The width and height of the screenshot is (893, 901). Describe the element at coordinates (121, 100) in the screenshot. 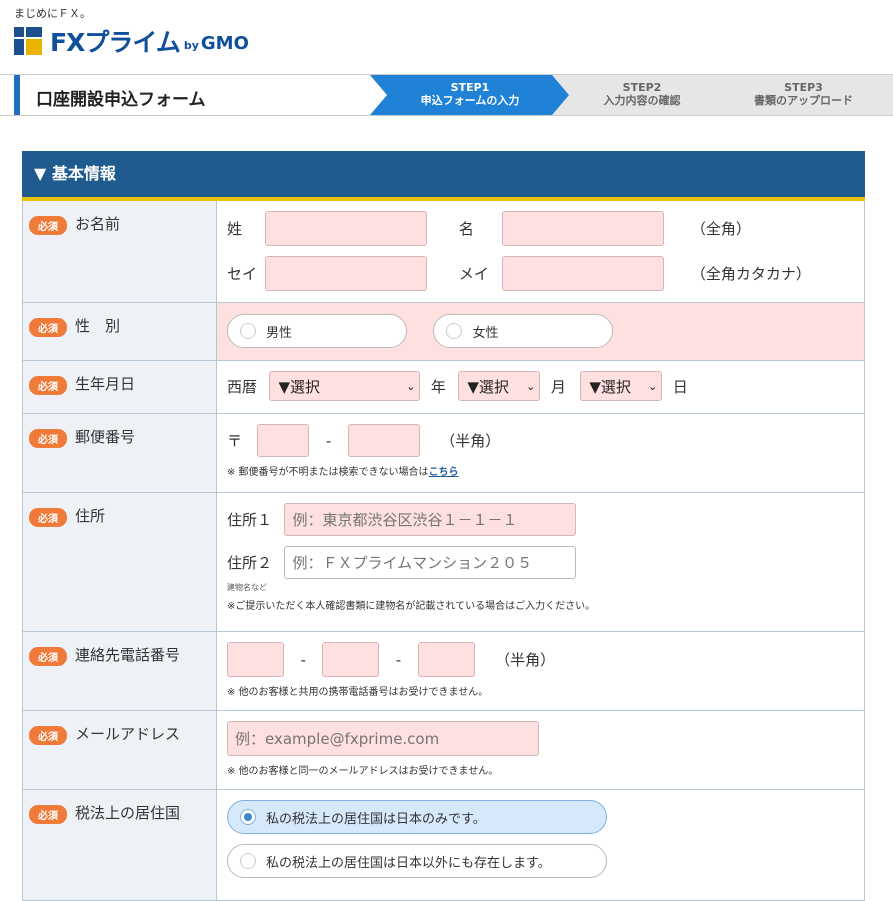

I see `form-title: 口座開設申込フォーム` at that location.